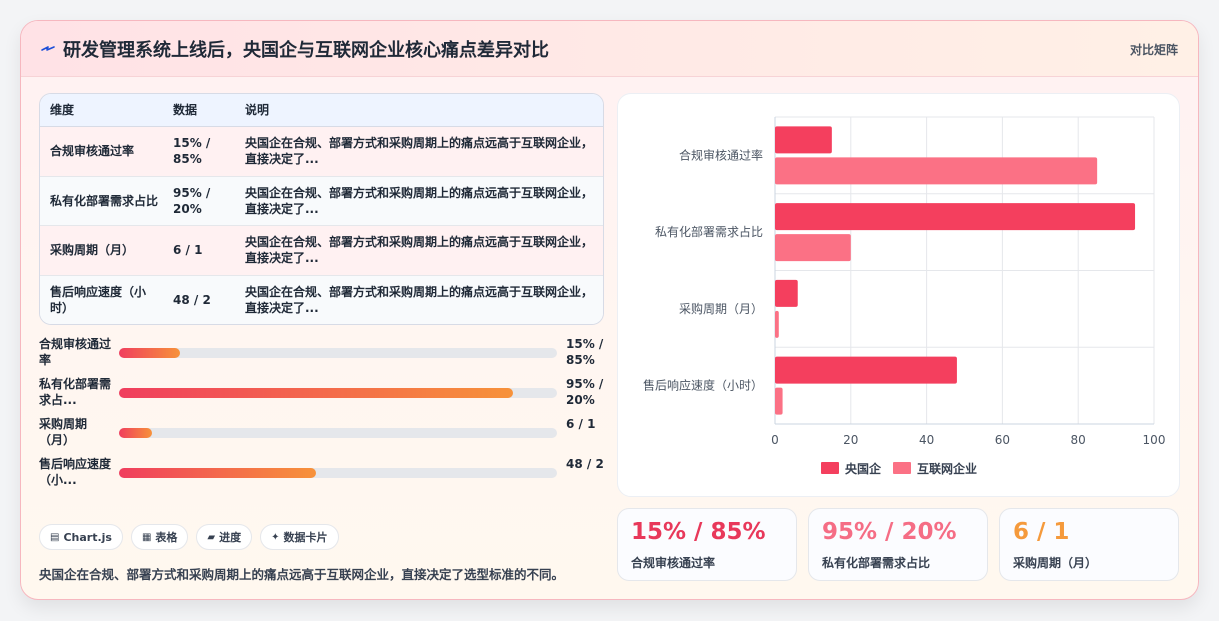  What do you see at coordinates (698, 532) in the screenshot?
I see `stat-value: 15% / 85%` at bounding box center [698, 532].